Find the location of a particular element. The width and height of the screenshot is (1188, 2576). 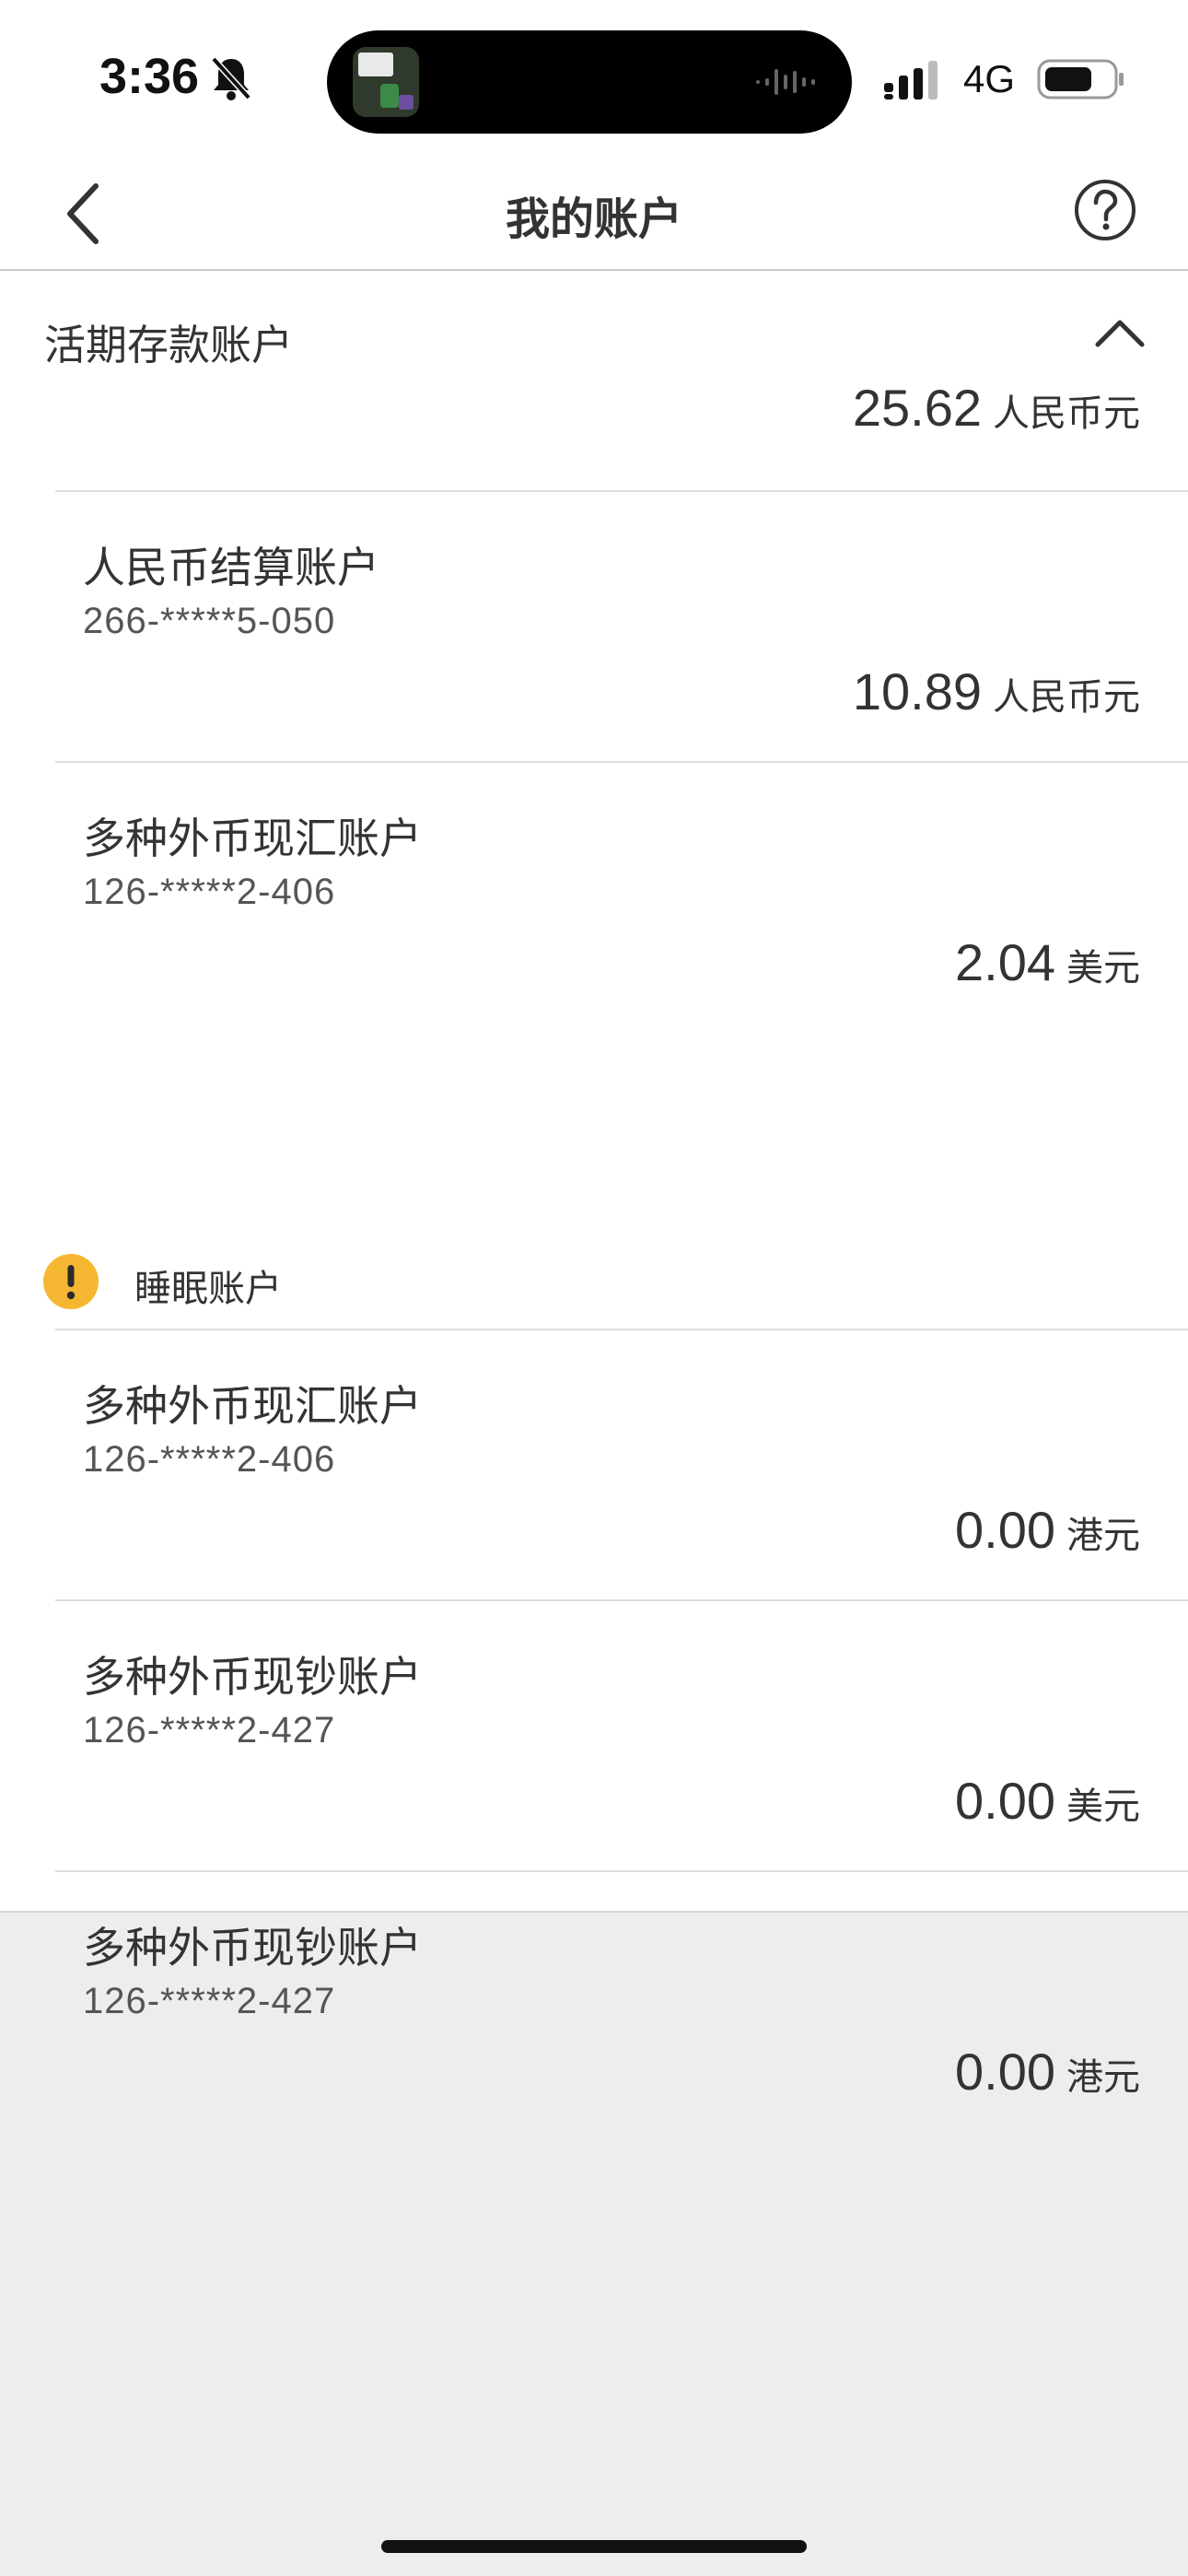

account-balance: 2.04 美元 is located at coordinates (1047, 962).